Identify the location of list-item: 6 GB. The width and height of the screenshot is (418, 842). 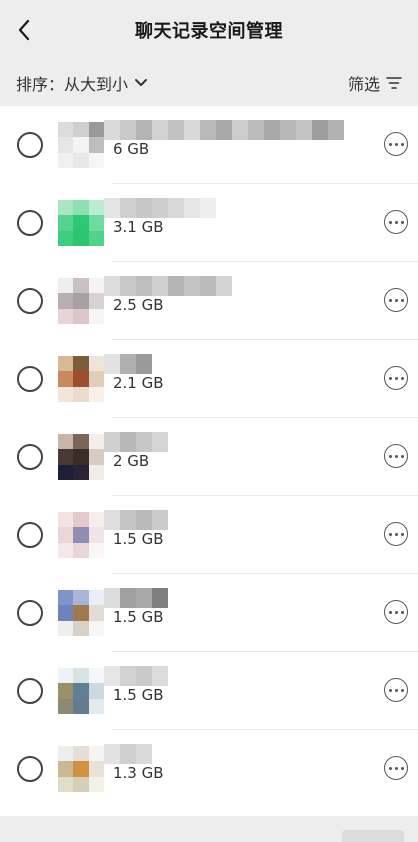
(209, 145).